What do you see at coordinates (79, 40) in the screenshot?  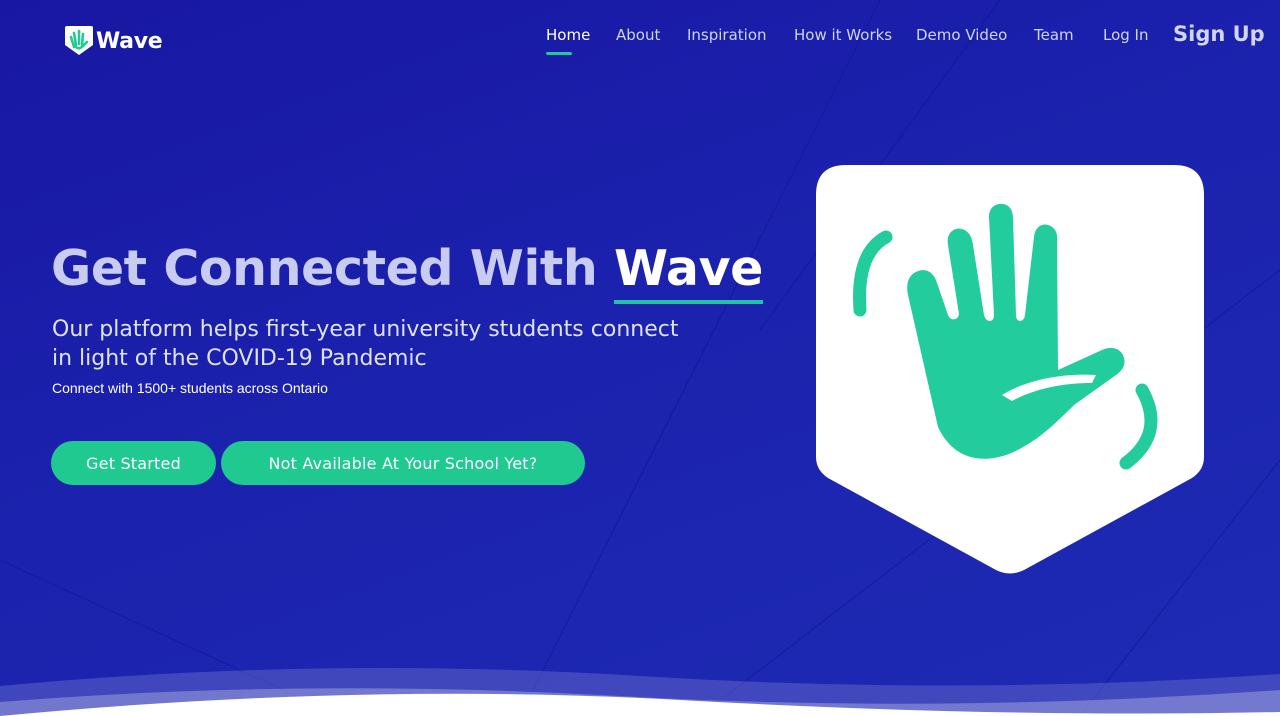 I see `wave-hand-logo-icon` at bounding box center [79, 40].